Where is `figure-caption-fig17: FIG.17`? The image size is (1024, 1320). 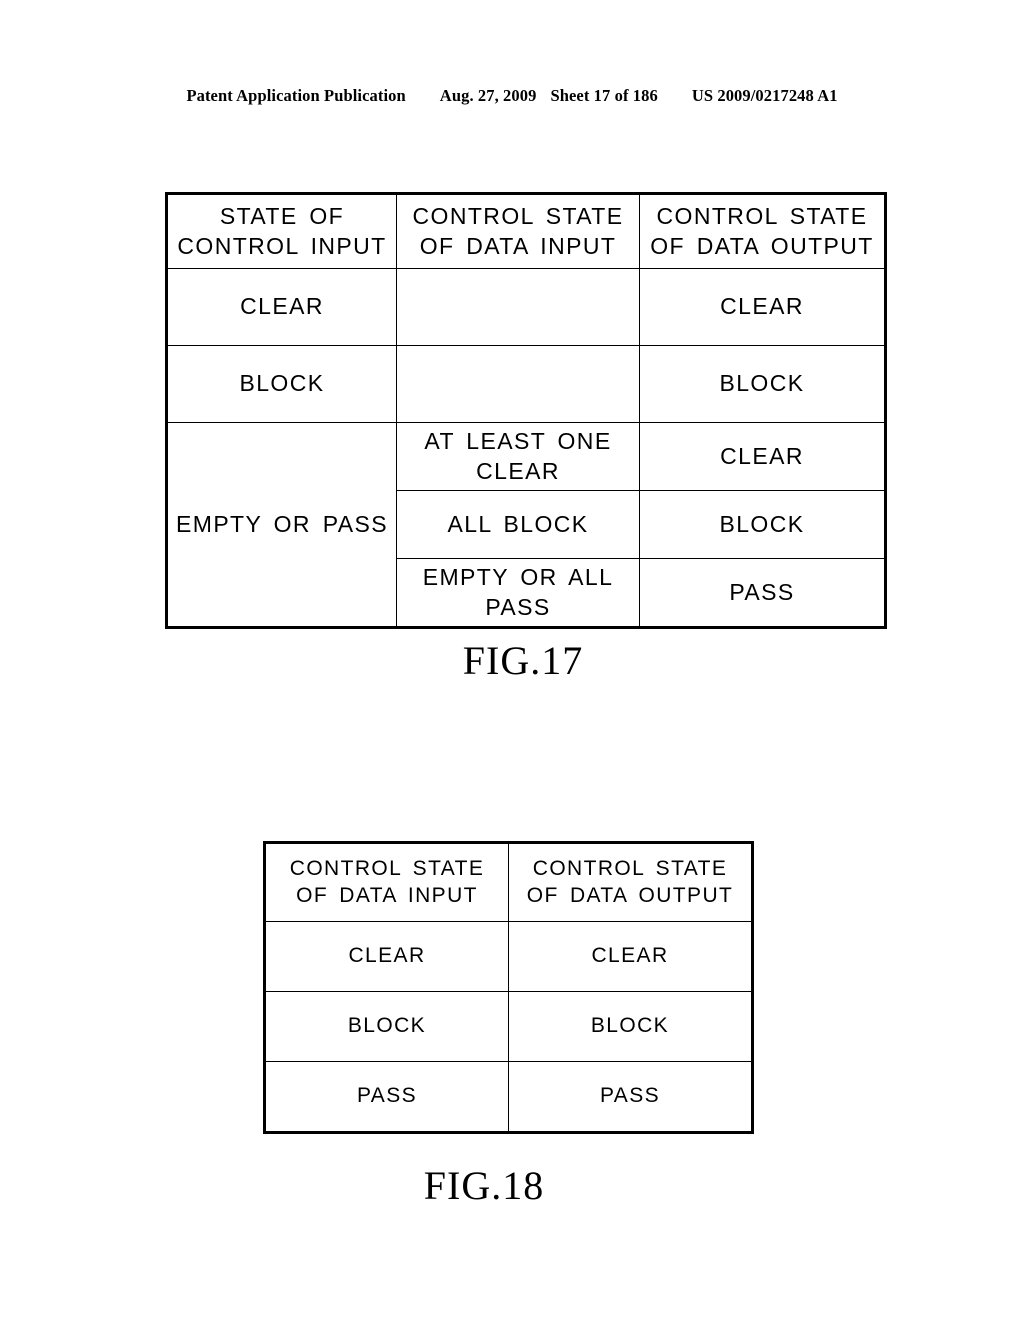 figure-caption-fig17: FIG.17 is located at coordinates (512, 660).